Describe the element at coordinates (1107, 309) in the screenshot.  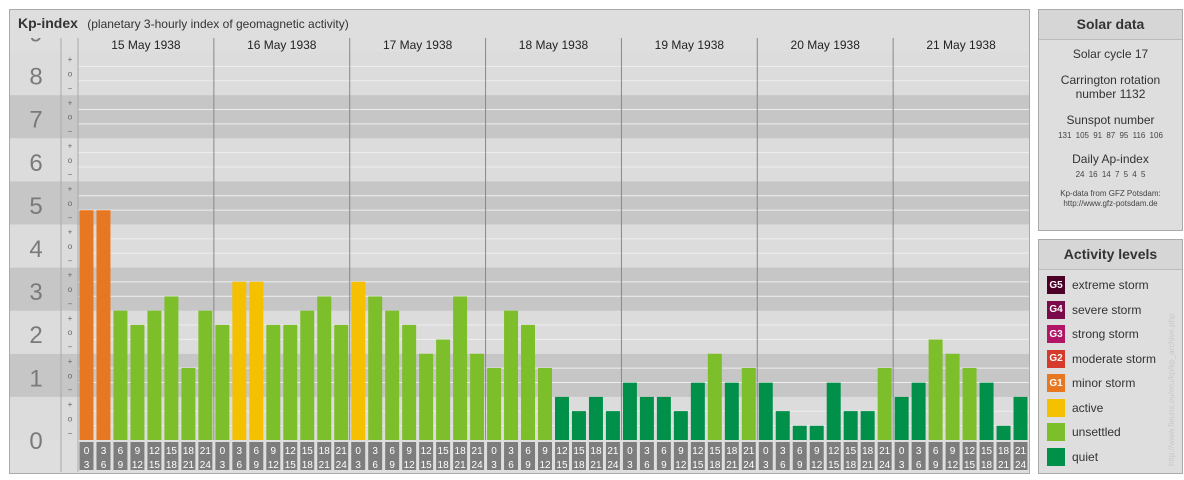
I see `legend-label: severe storm` at that location.